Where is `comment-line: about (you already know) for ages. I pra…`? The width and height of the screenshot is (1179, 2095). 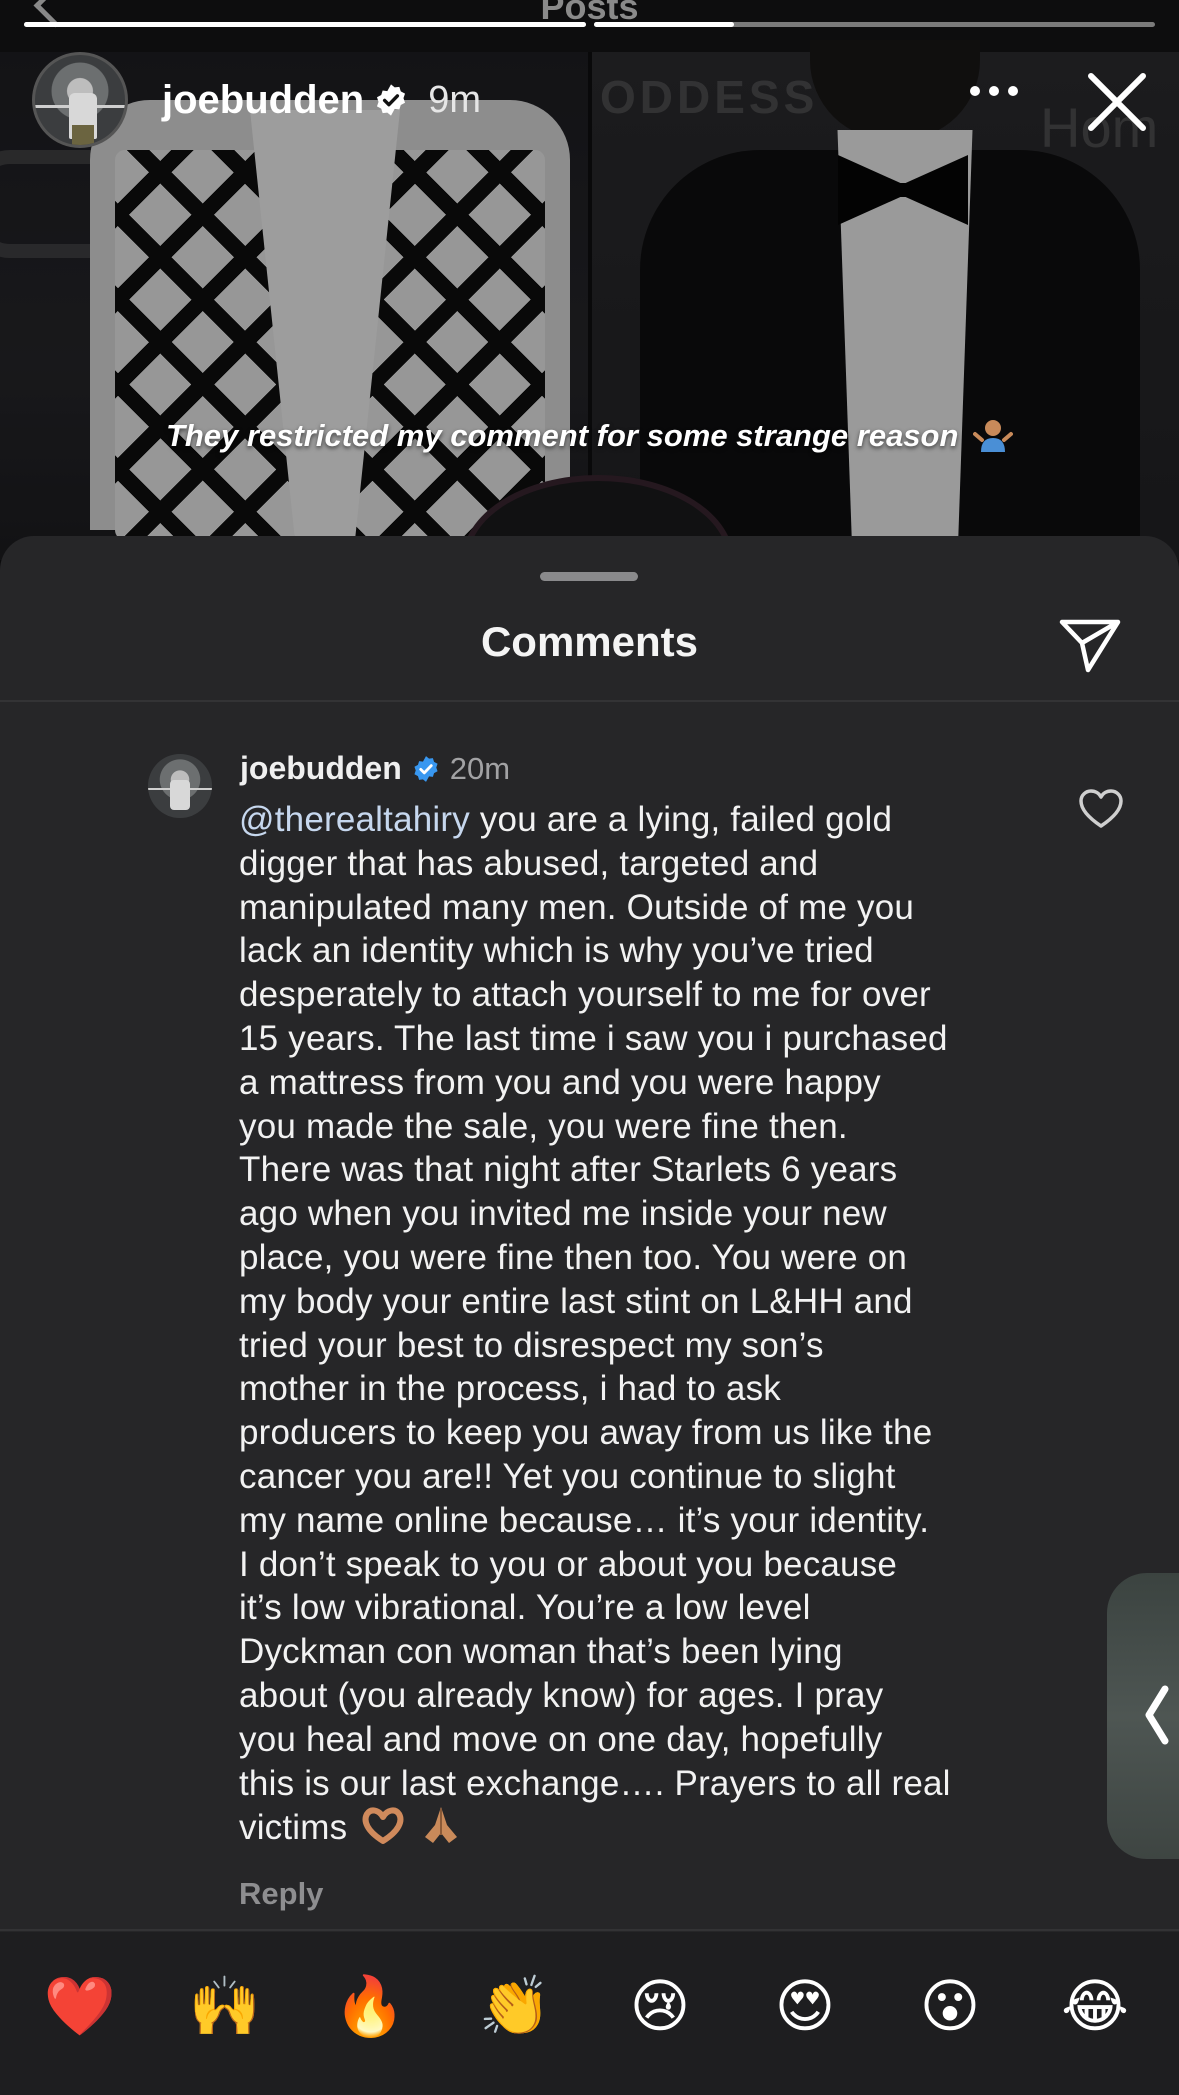
comment-line: about (you already know) for ages. I pra… is located at coordinates (561, 1695).